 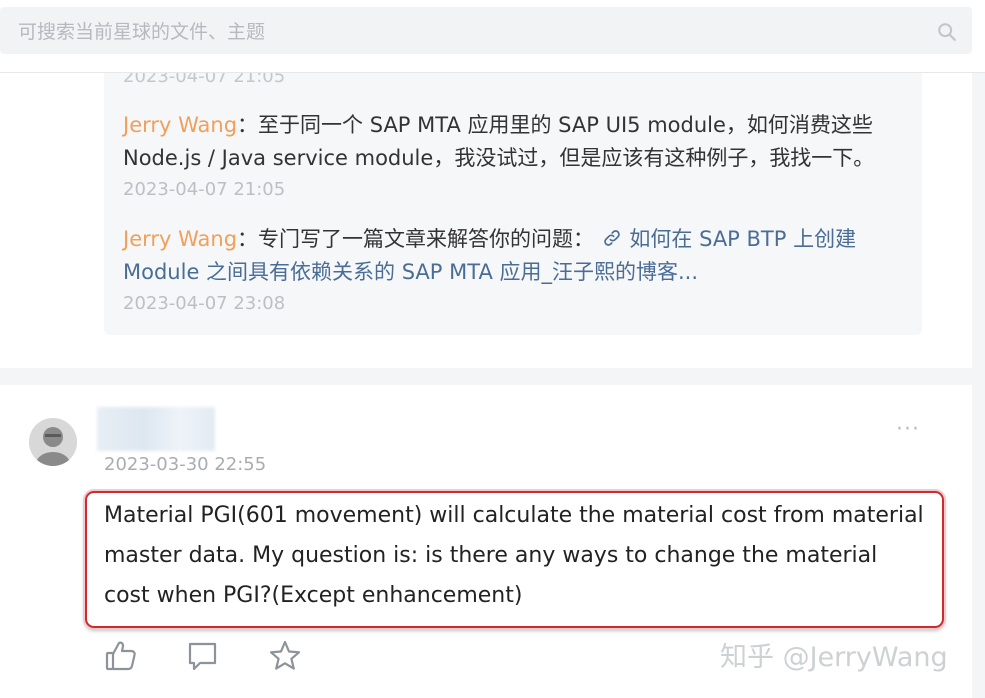 I want to click on comment-icon, so click(x=203, y=656).